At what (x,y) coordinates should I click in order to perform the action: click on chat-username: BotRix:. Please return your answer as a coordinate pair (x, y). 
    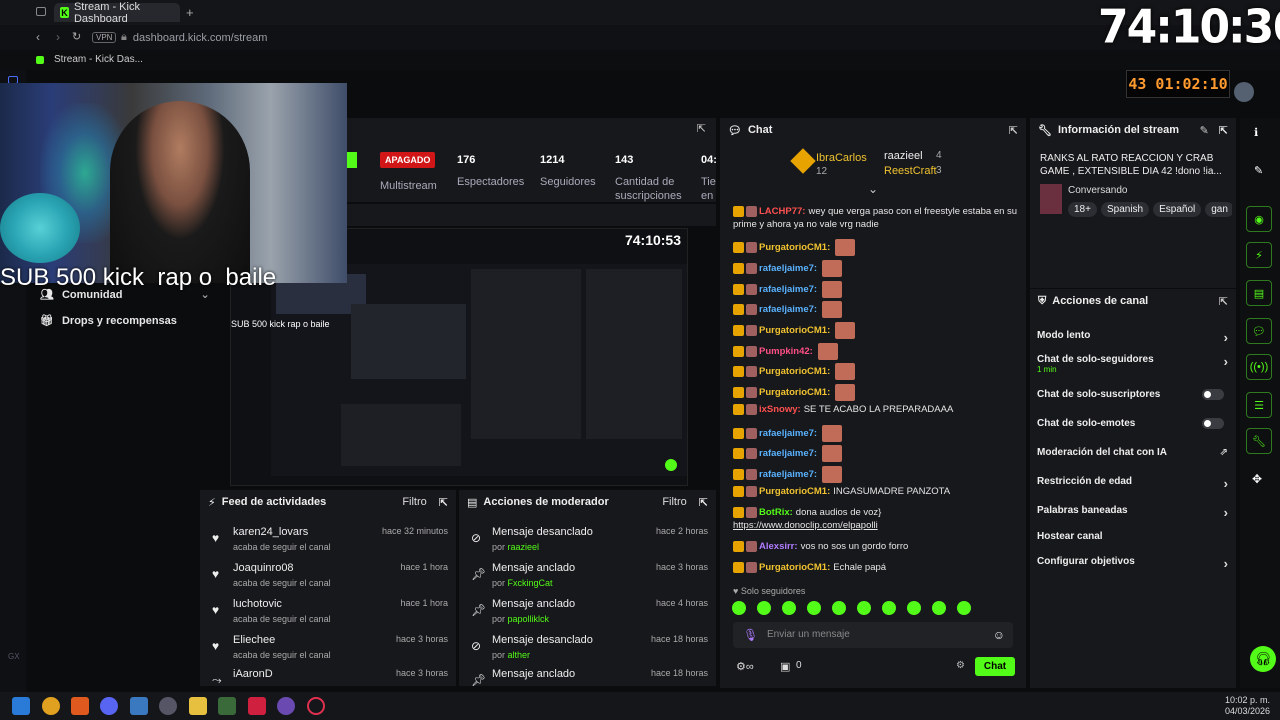
    Looking at the image, I should click on (776, 512).